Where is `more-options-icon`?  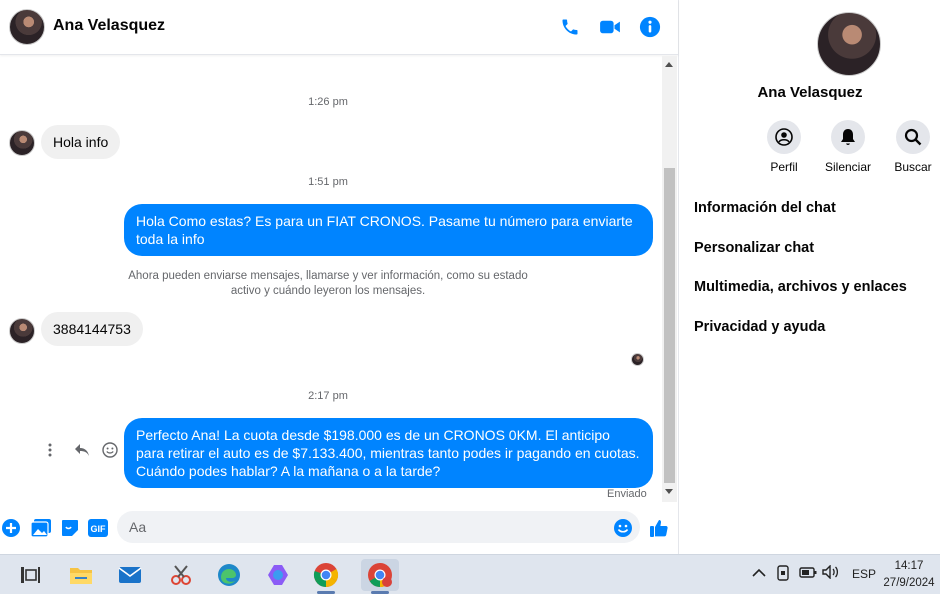
more-options-icon is located at coordinates (50, 452).